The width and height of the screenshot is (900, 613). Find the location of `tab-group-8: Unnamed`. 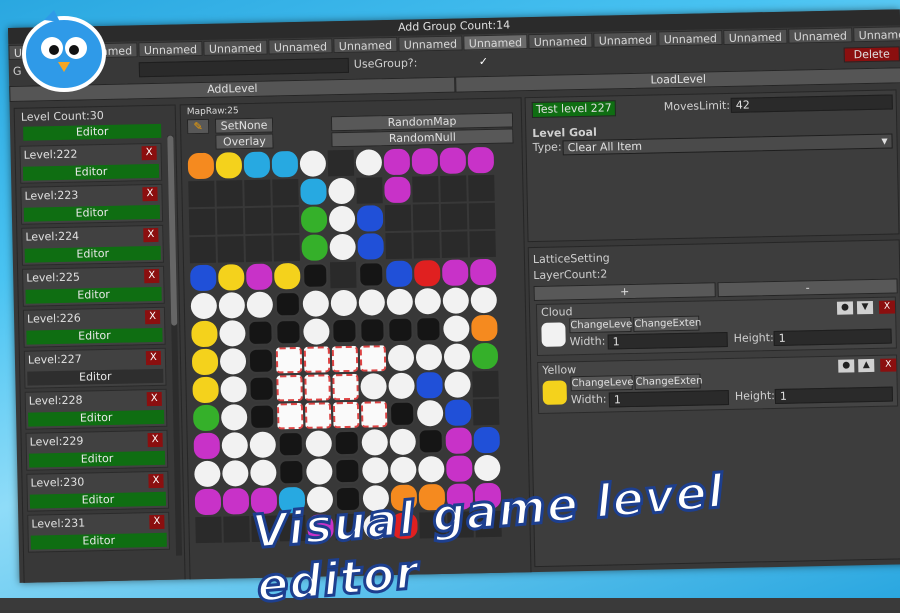

tab-group-8: Unnamed is located at coordinates (560, 41).